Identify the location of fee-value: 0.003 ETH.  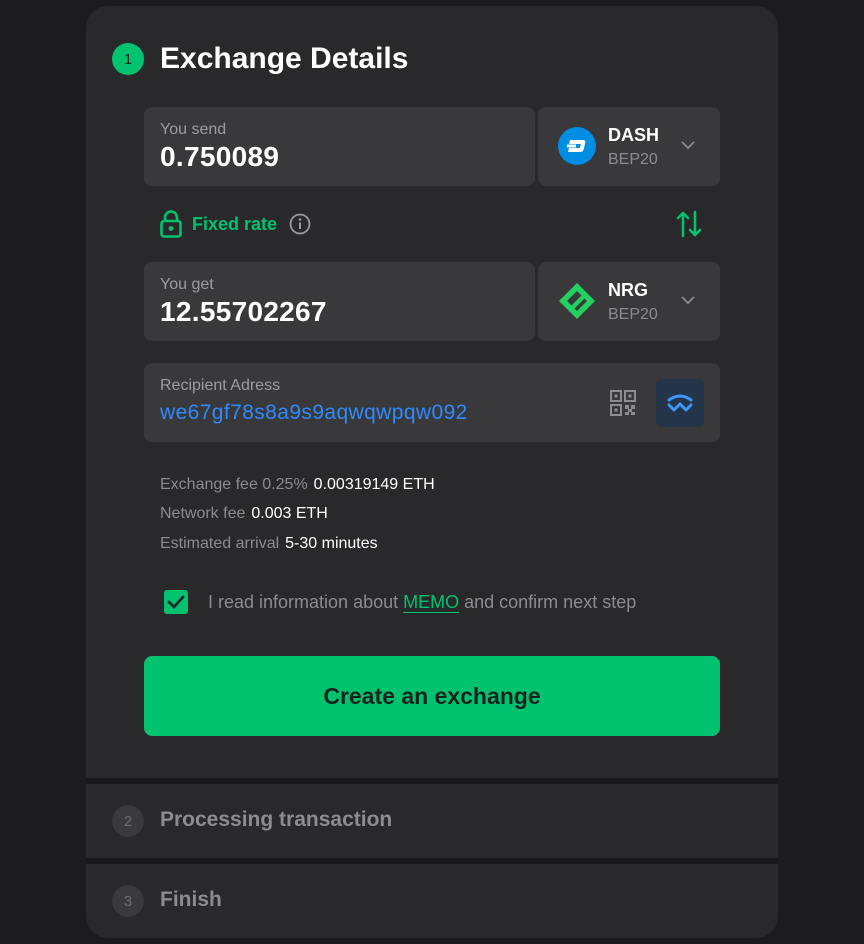
(289, 513).